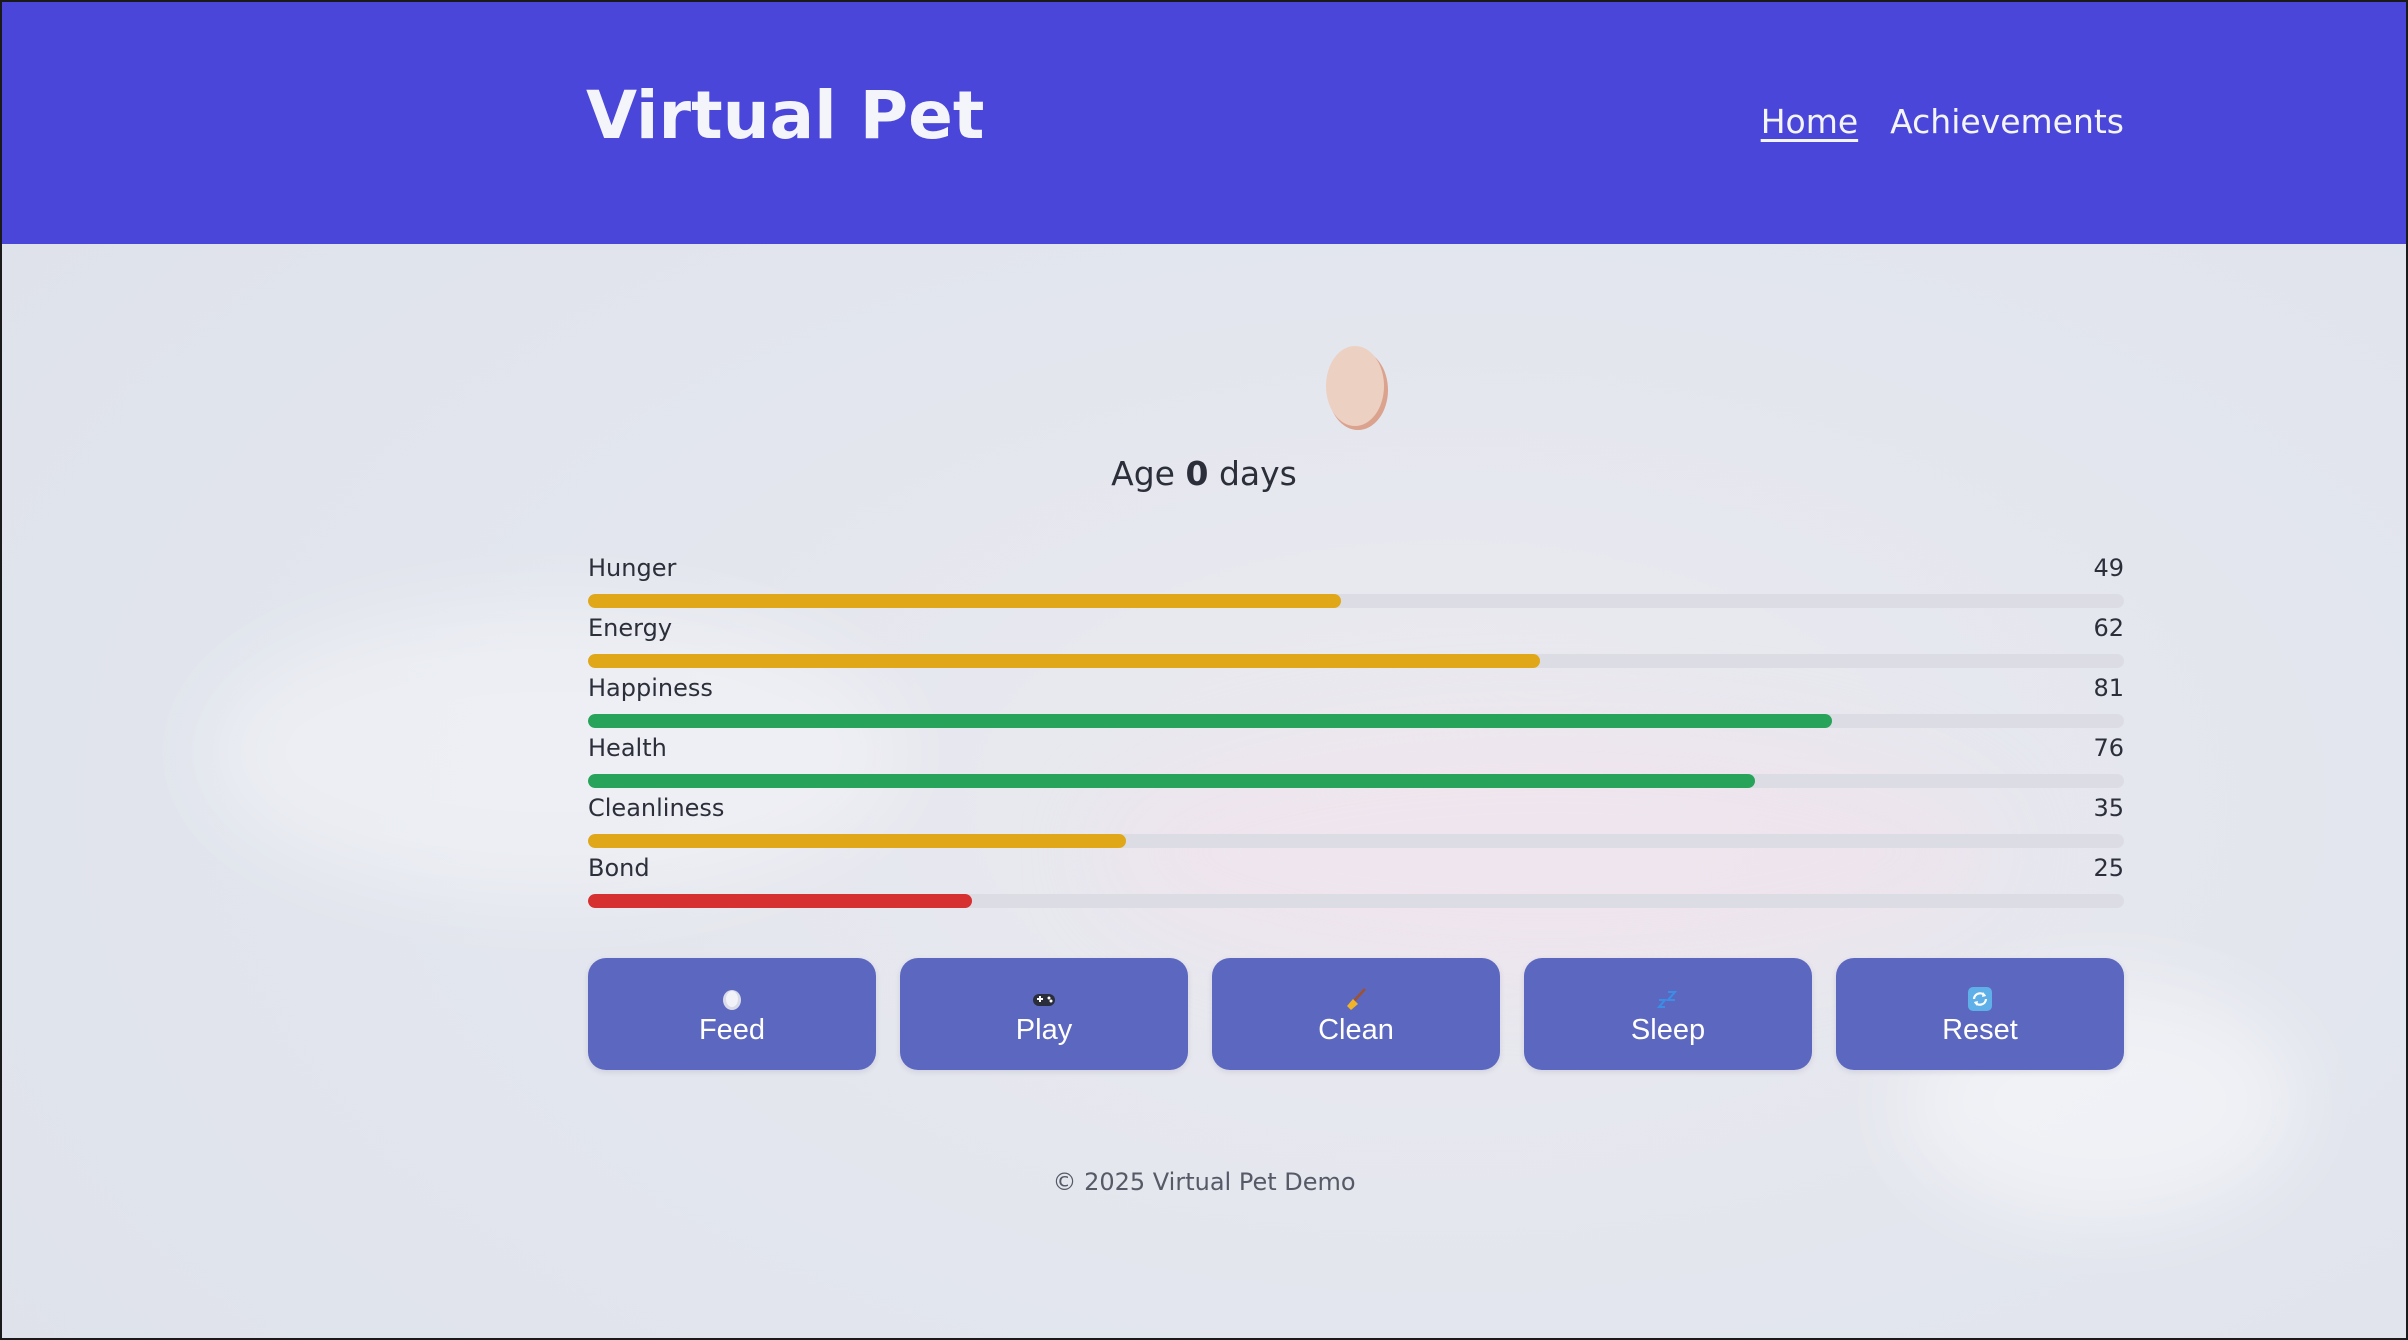 The height and width of the screenshot is (1340, 2408). Describe the element at coordinates (2108, 628) in the screenshot. I see `stat-value: 62` at that location.